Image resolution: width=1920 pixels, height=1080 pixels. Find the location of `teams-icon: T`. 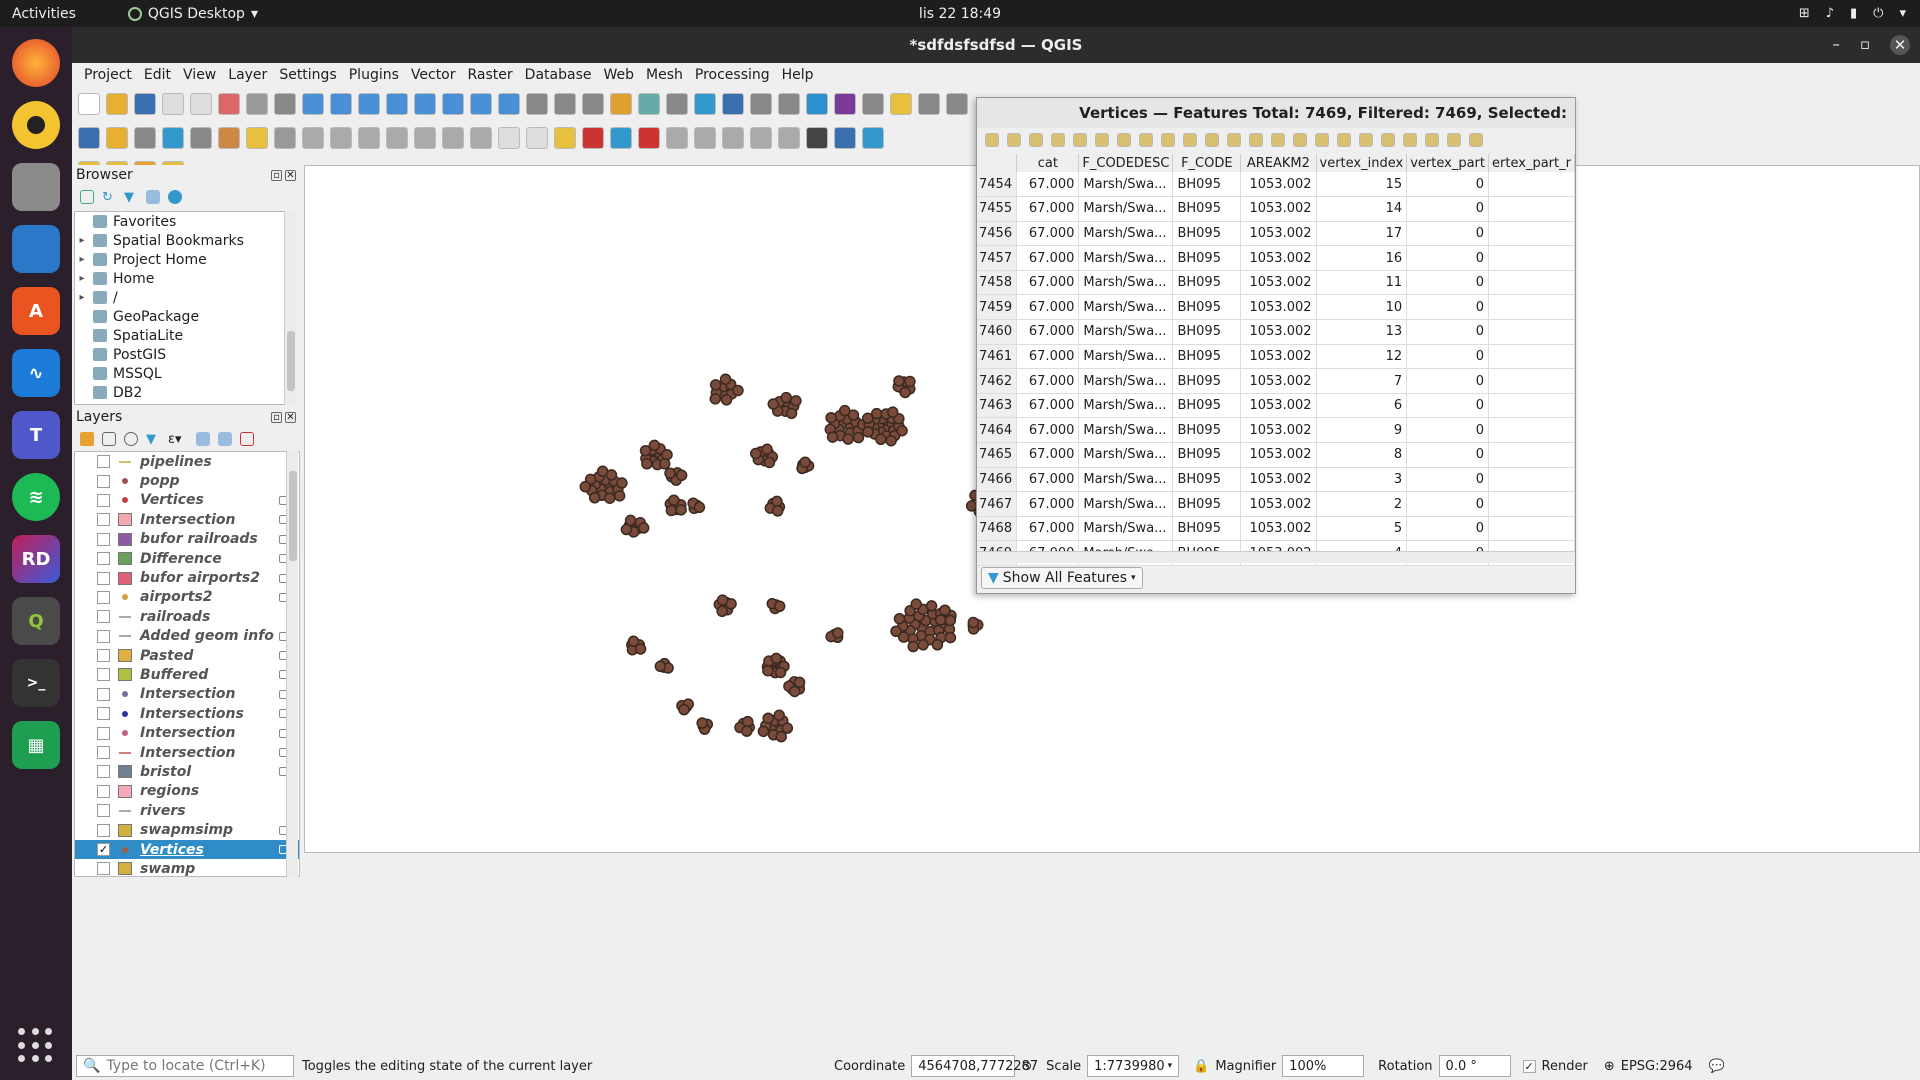

teams-icon: T is located at coordinates (36, 435).